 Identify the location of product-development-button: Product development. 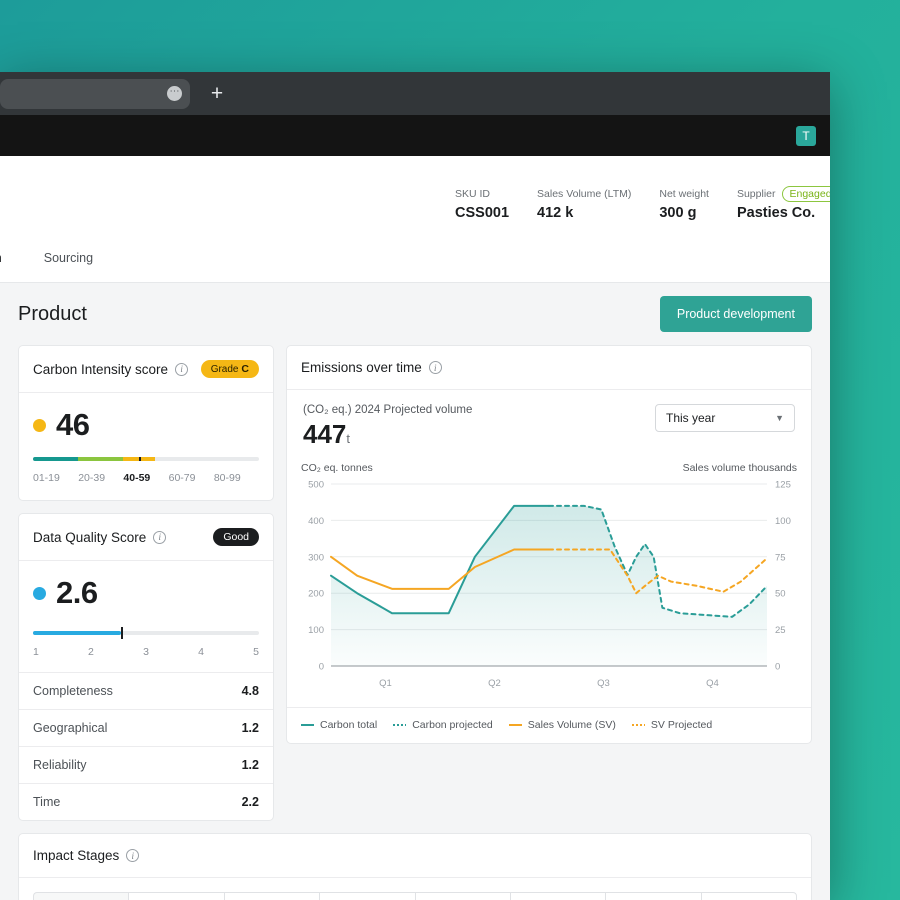
(735, 314).